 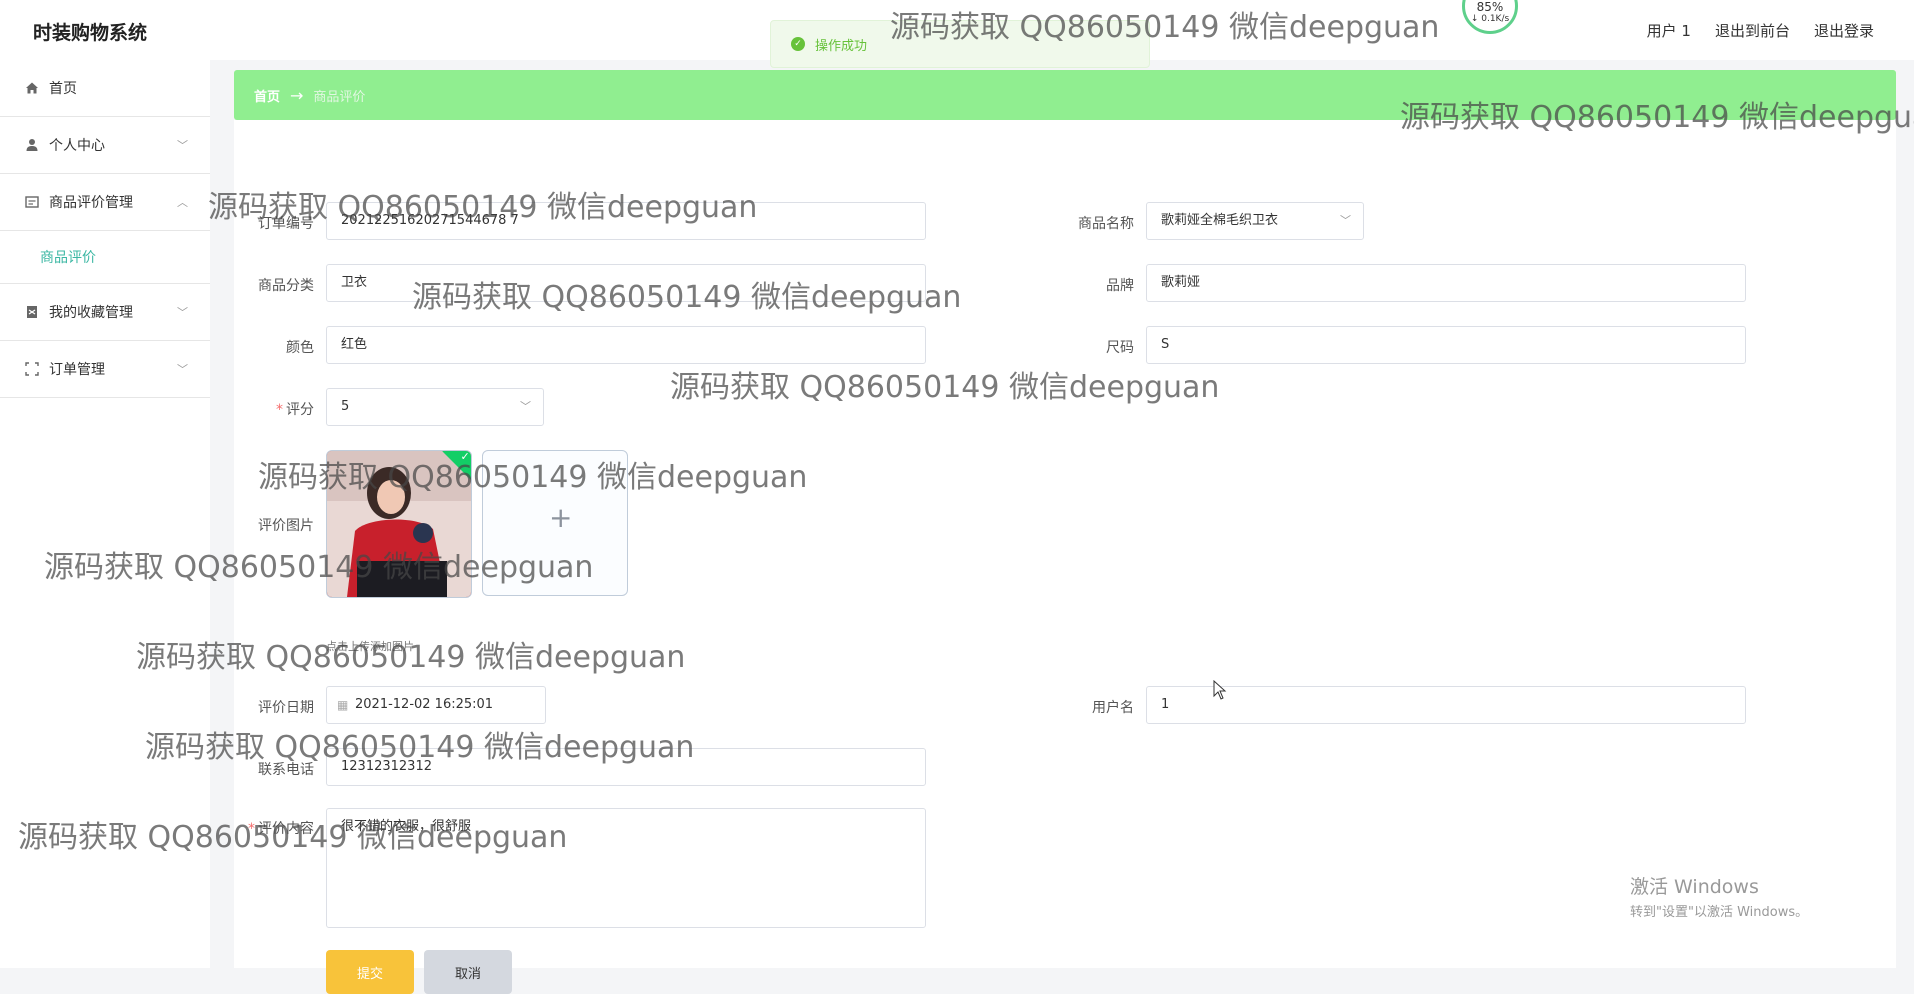 I want to click on review-date-label: 评价日期, so click(x=286, y=708).